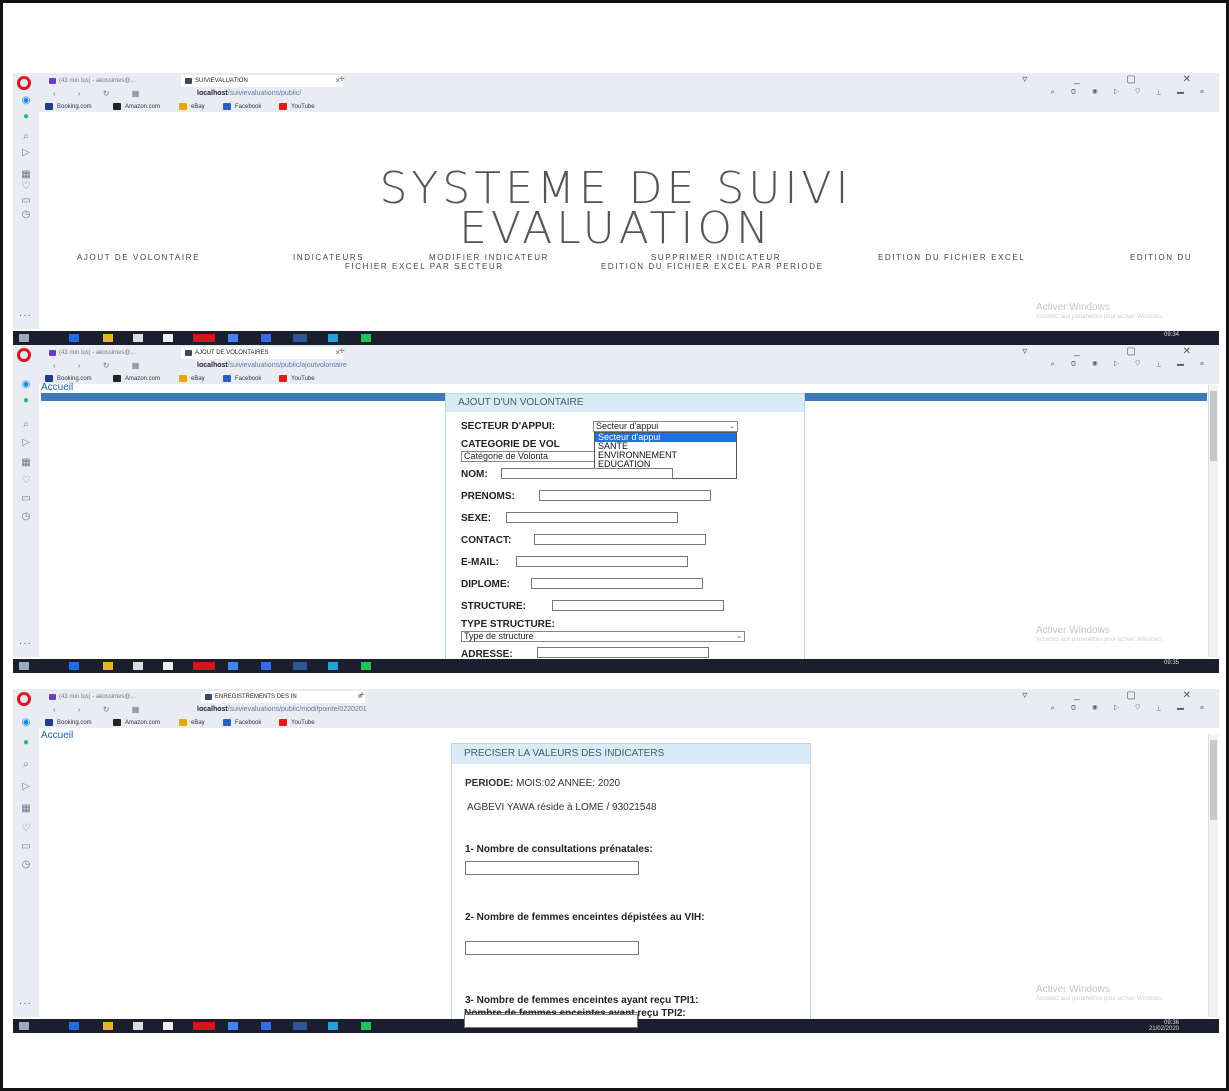 The height and width of the screenshot is (1091, 1229). What do you see at coordinates (1213, 780) in the screenshot?
I see `scrollbar-thumb` at bounding box center [1213, 780].